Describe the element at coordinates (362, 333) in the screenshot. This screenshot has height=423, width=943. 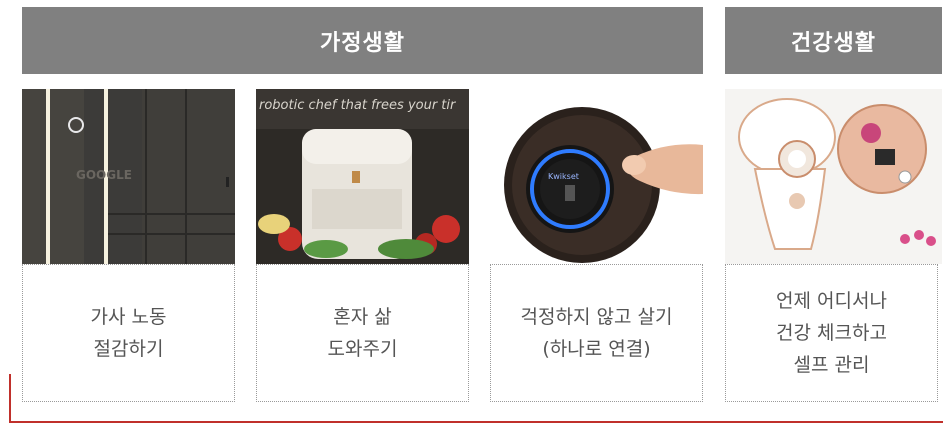
I see `card-living-alone: 혼자 삶 도와주기` at that location.